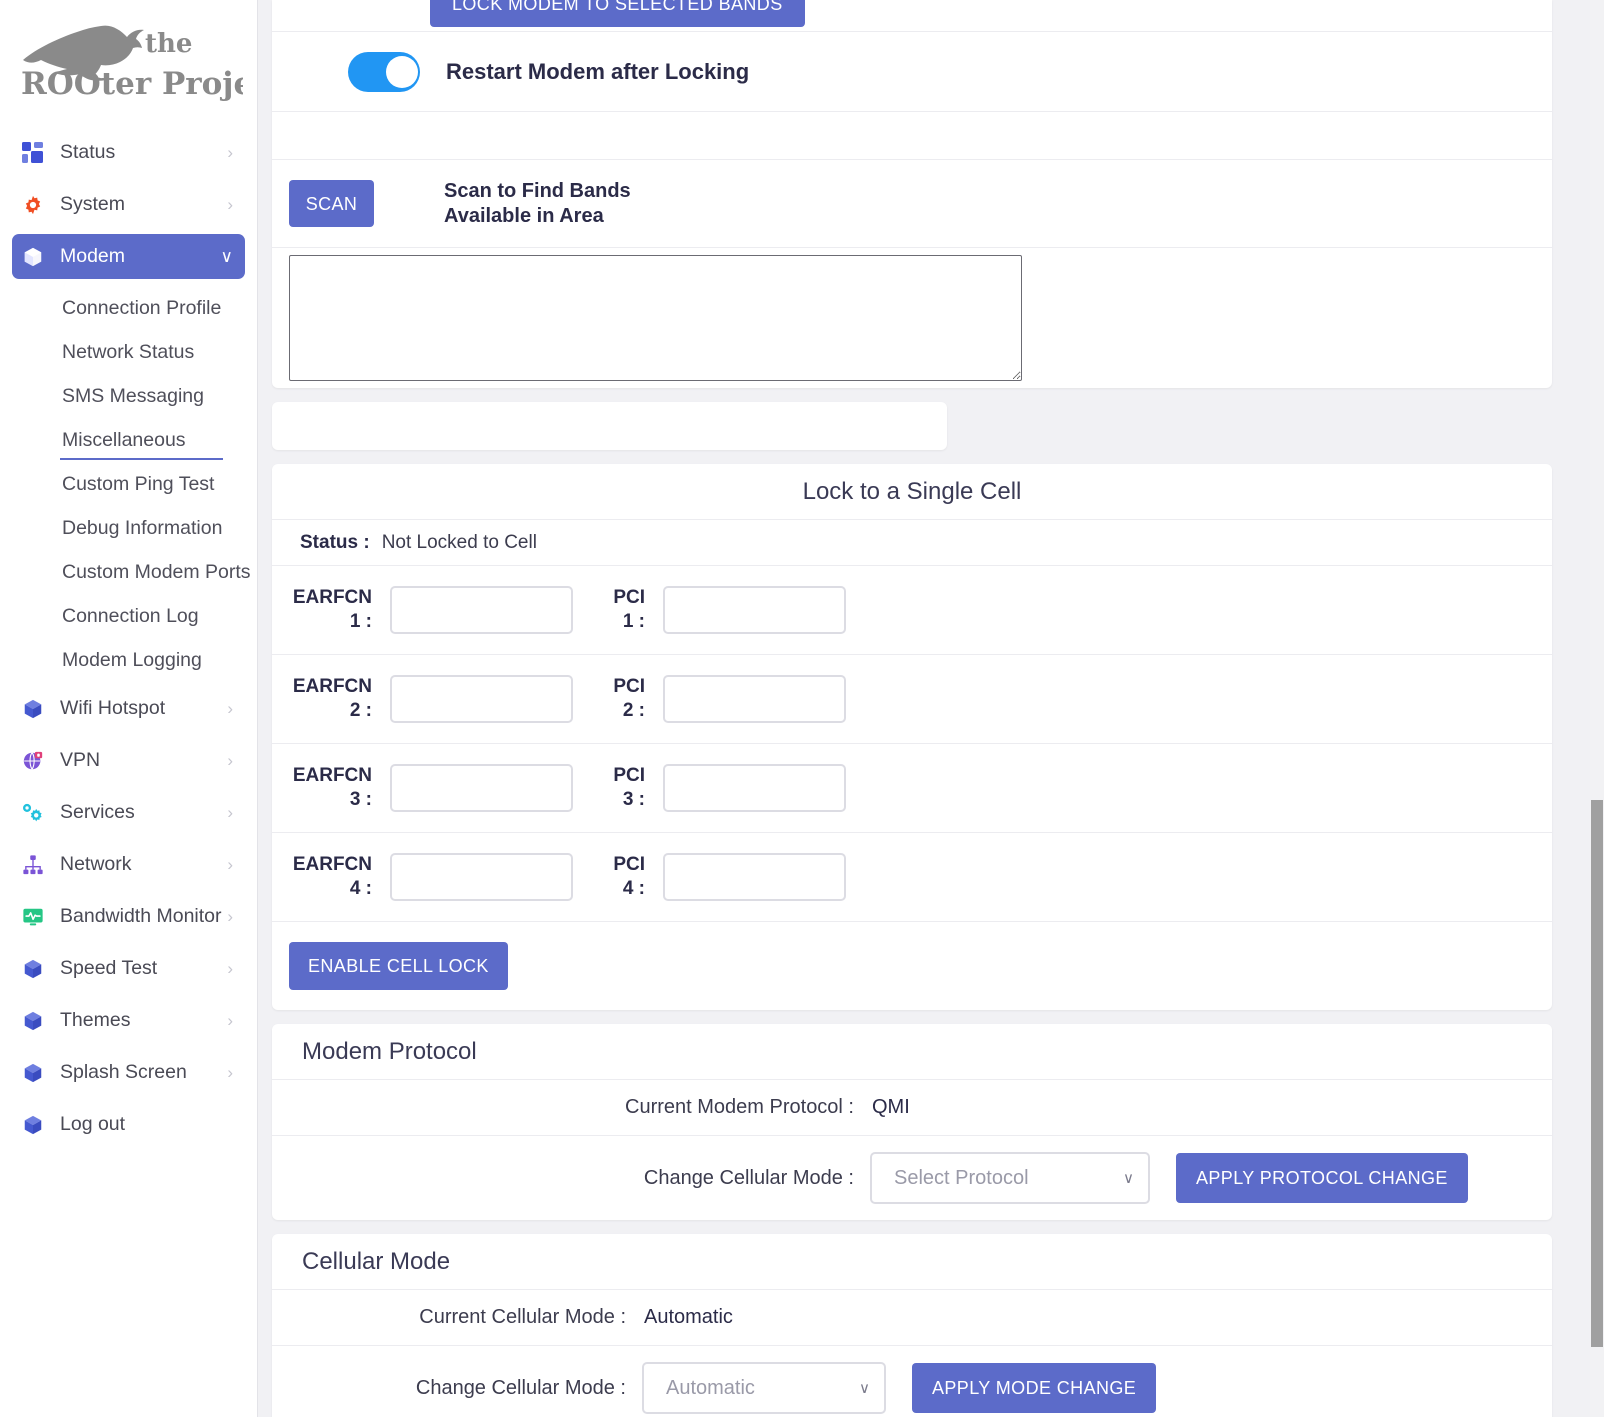 The height and width of the screenshot is (1417, 1604). I want to click on sub-item-label: Connection Profile, so click(142, 307).